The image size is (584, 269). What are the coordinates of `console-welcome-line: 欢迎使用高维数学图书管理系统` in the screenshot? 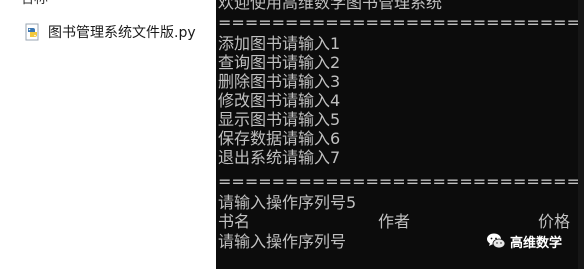 It's located at (330, 6).